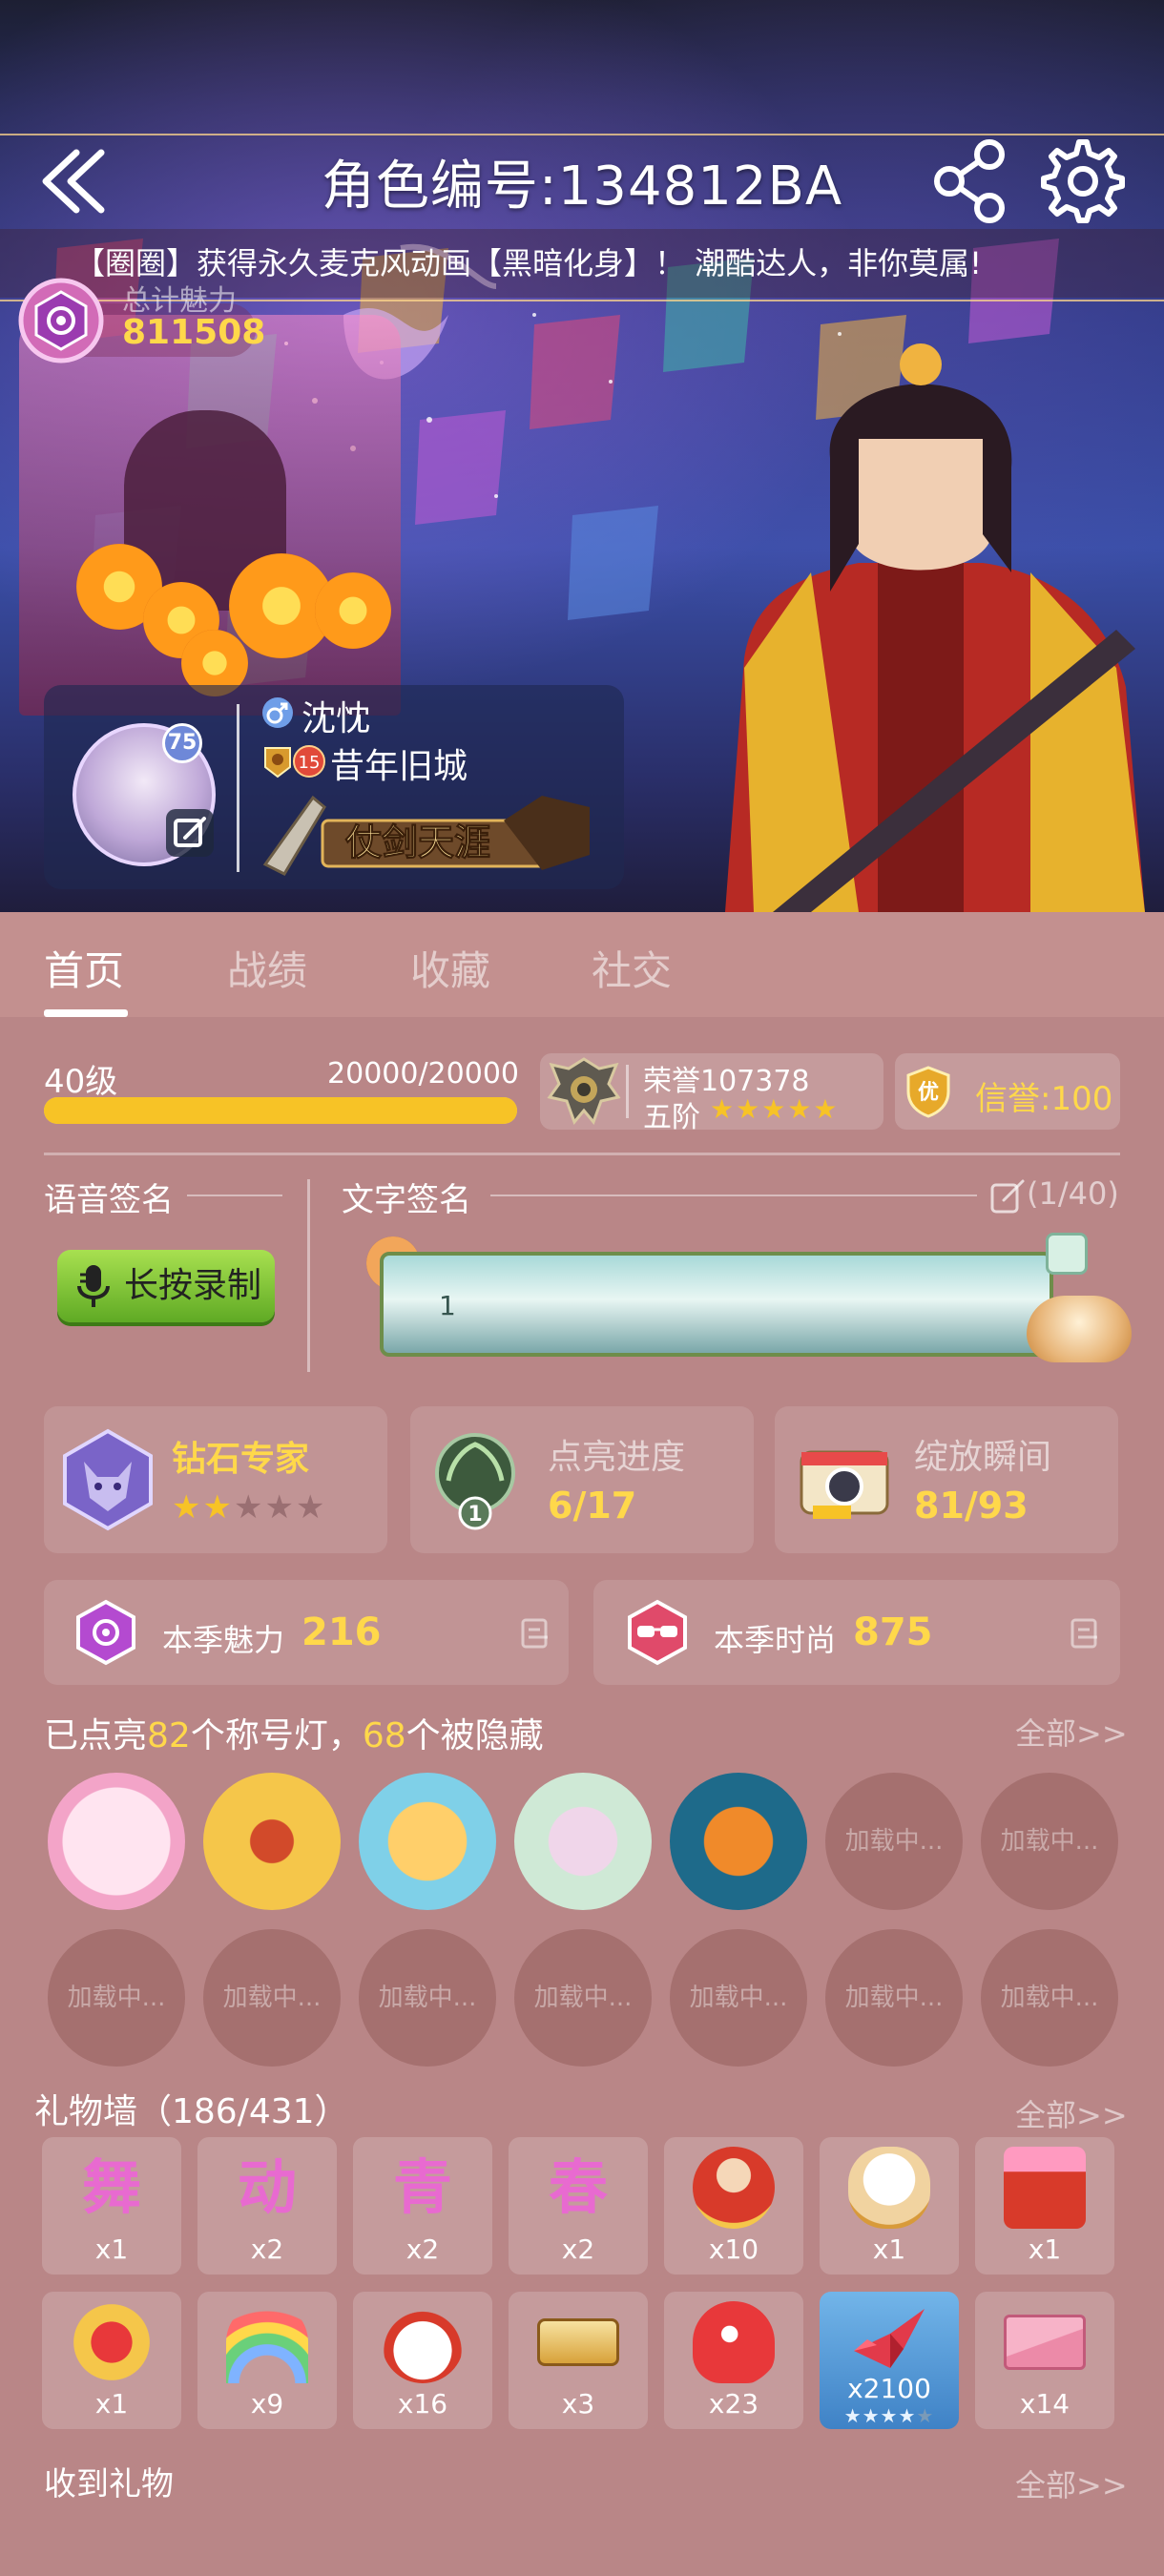  Describe the element at coordinates (734, 2342) in the screenshot. I see `octopus-icon` at that location.